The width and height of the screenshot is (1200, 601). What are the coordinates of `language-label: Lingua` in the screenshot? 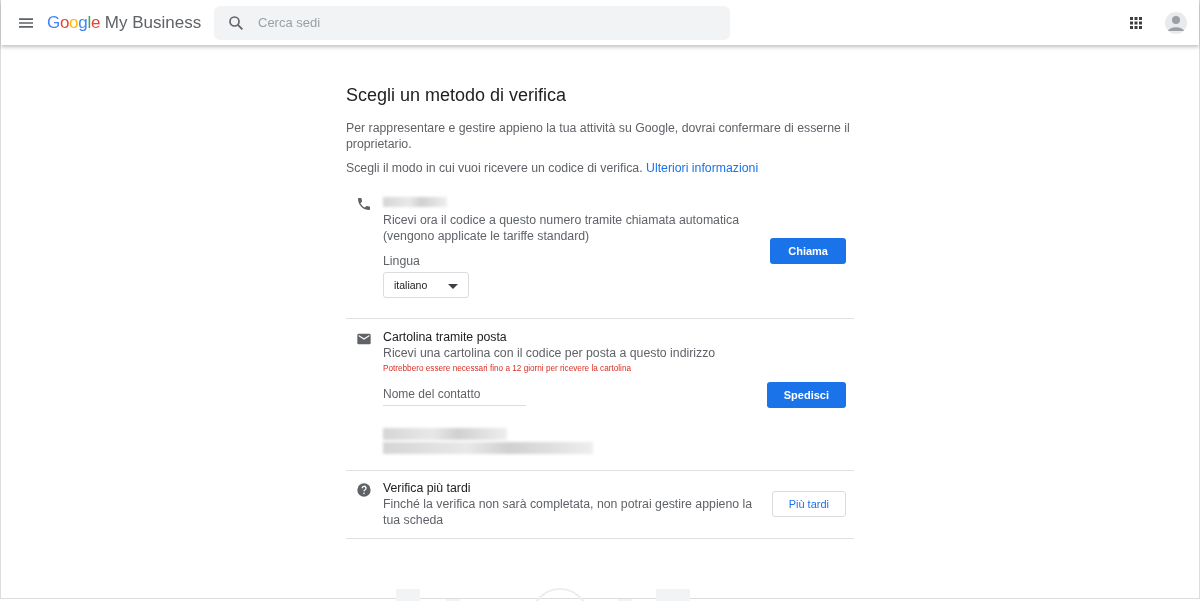 It's located at (402, 261).